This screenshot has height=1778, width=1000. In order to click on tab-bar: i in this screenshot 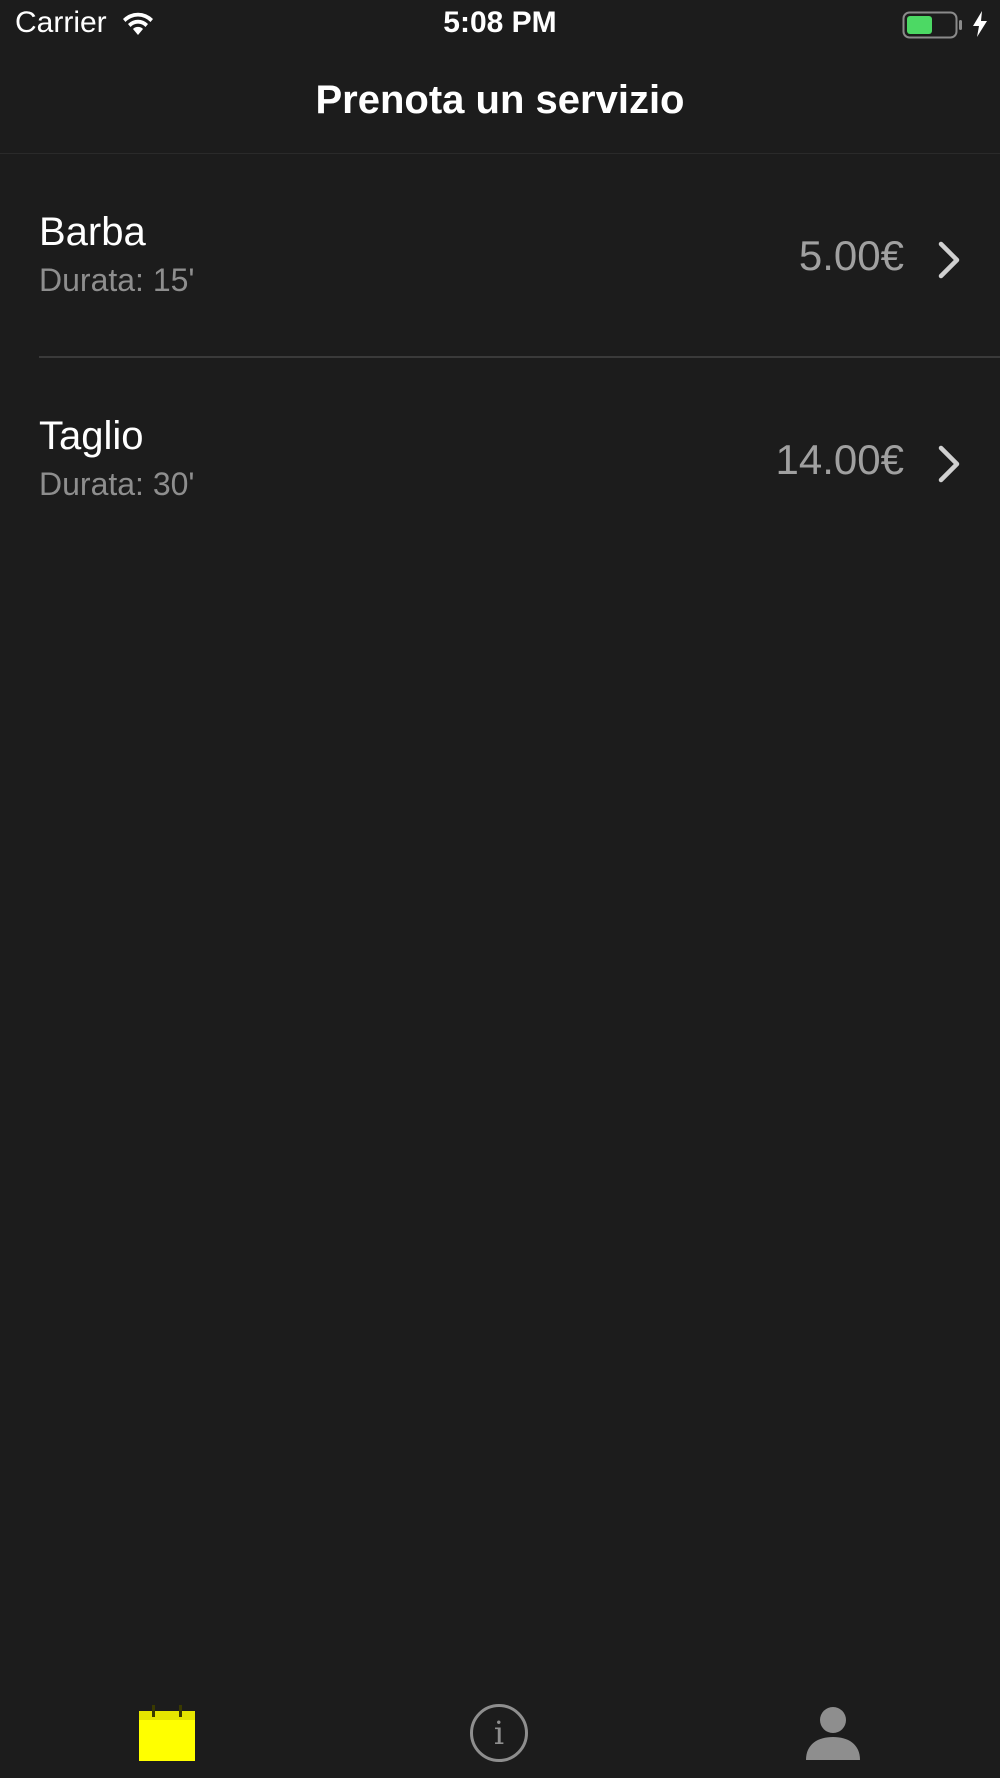, I will do `click(500, 1729)`.